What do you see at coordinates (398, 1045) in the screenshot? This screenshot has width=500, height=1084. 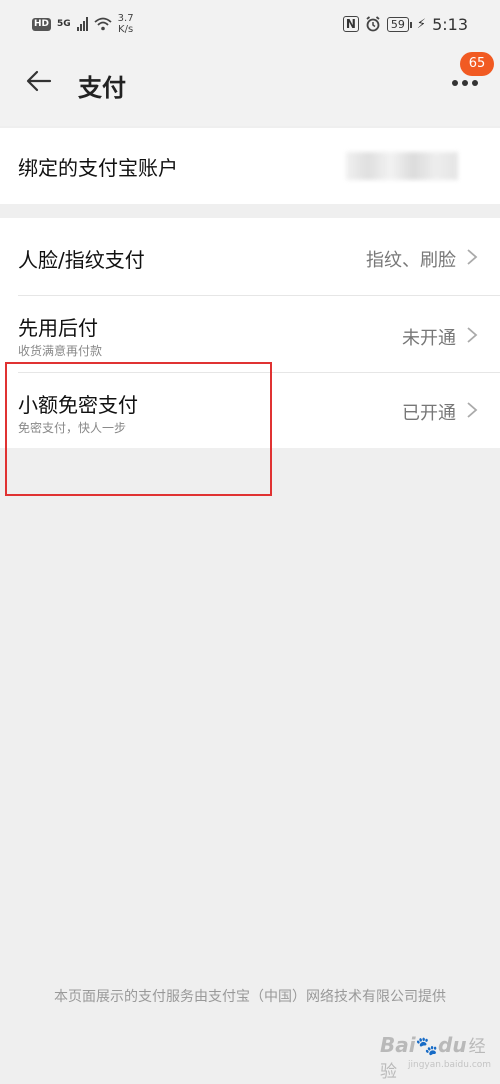 I see `watermark-brand-a: Bai` at bounding box center [398, 1045].